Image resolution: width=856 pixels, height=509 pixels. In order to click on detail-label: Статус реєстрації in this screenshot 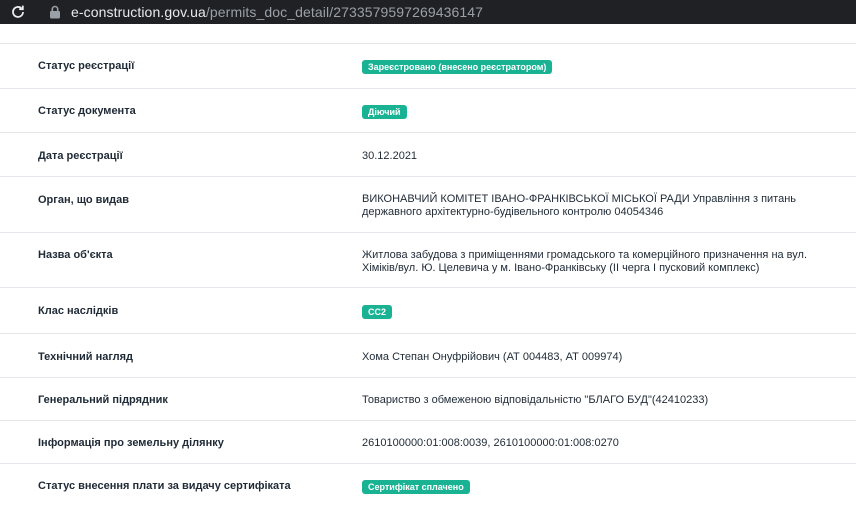, I will do `click(86, 66)`.